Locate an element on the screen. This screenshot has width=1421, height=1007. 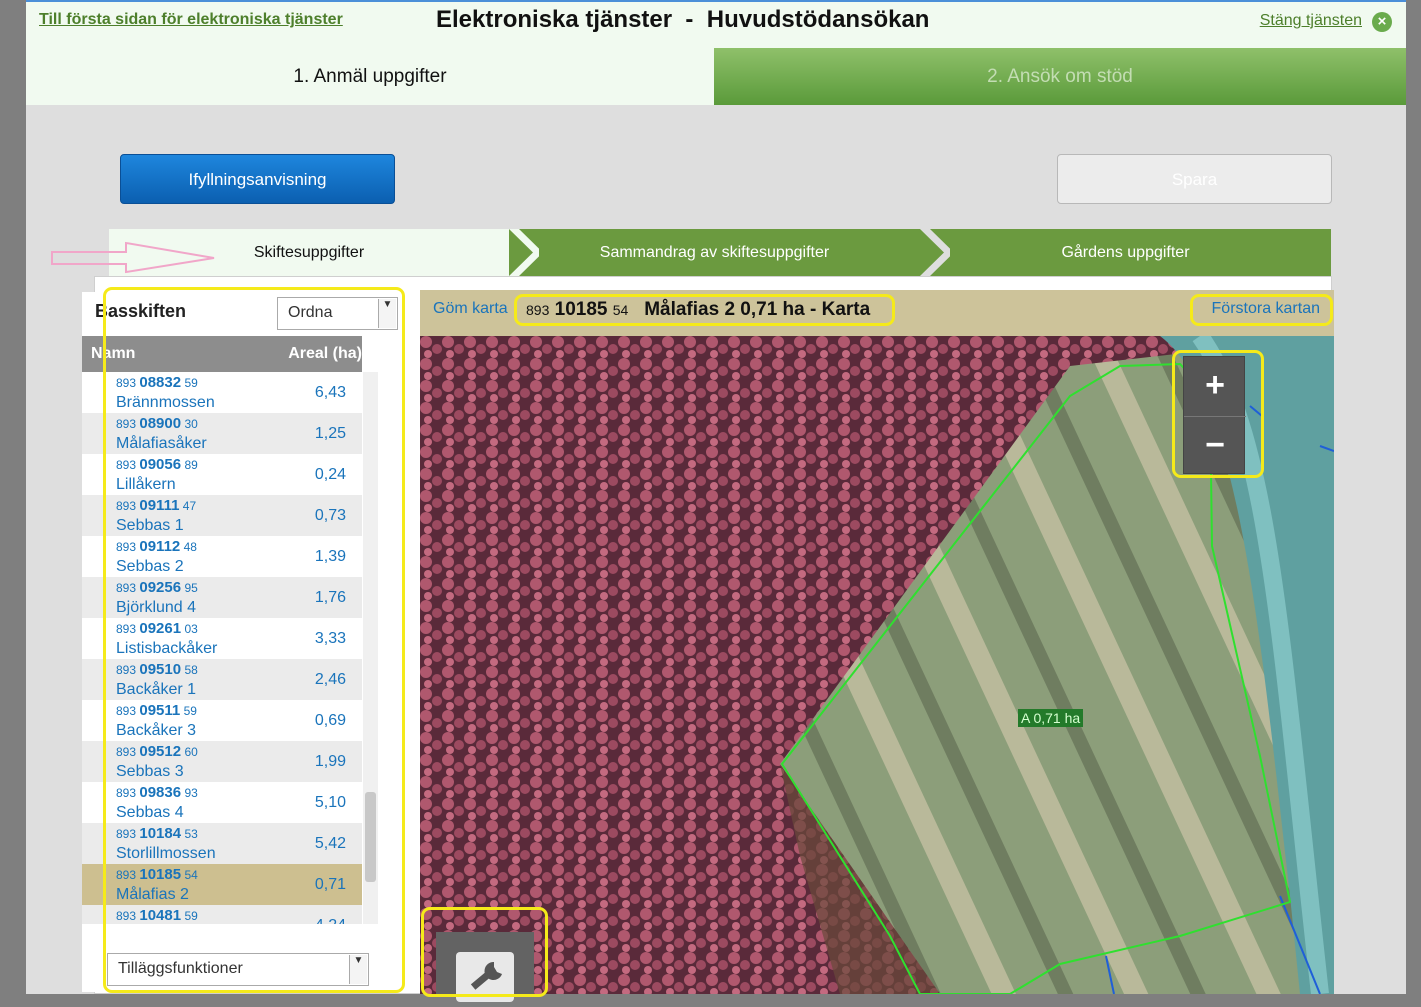
parcel-id-number: 09256 is located at coordinates (160, 587).